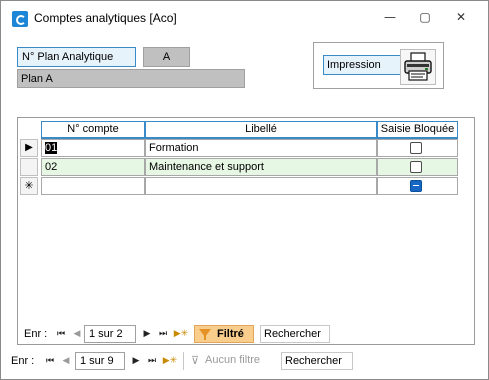 This screenshot has height=380, width=489. Describe the element at coordinates (425, 17) in the screenshot. I see `maximize-button: ▢` at that location.